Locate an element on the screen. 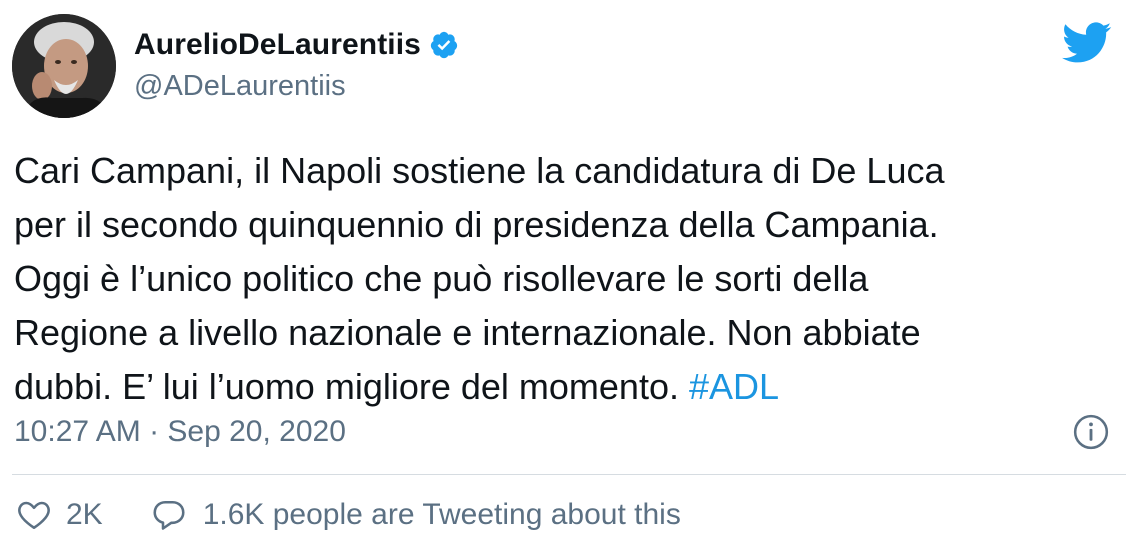 The height and width of the screenshot is (549, 1140). twitter-bird-icon is located at coordinates (1087, 43).